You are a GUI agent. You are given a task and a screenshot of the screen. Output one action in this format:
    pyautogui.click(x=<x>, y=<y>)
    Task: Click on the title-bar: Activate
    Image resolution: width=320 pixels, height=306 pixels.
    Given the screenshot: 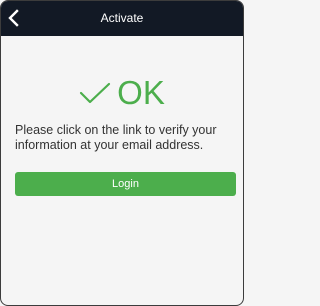 What is the action you would take?
    pyautogui.click(x=122, y=18)
    